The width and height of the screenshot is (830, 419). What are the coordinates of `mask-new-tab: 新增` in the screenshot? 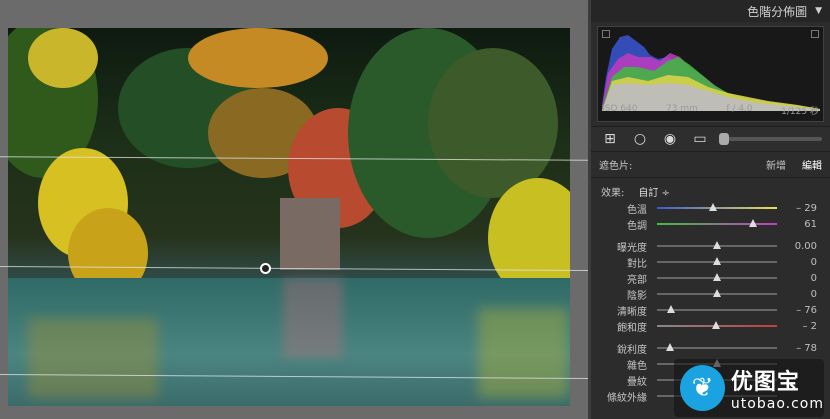 It's located at (776, 164).